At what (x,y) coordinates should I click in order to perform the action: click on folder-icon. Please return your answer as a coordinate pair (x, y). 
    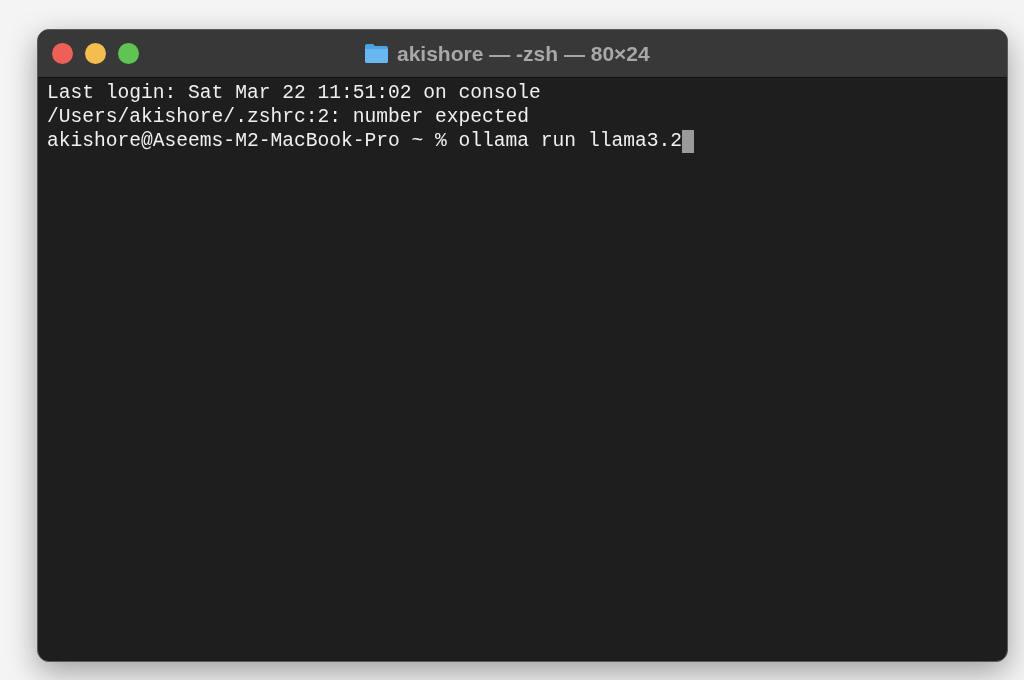
    Looking at the image, I should click on (376, 53).